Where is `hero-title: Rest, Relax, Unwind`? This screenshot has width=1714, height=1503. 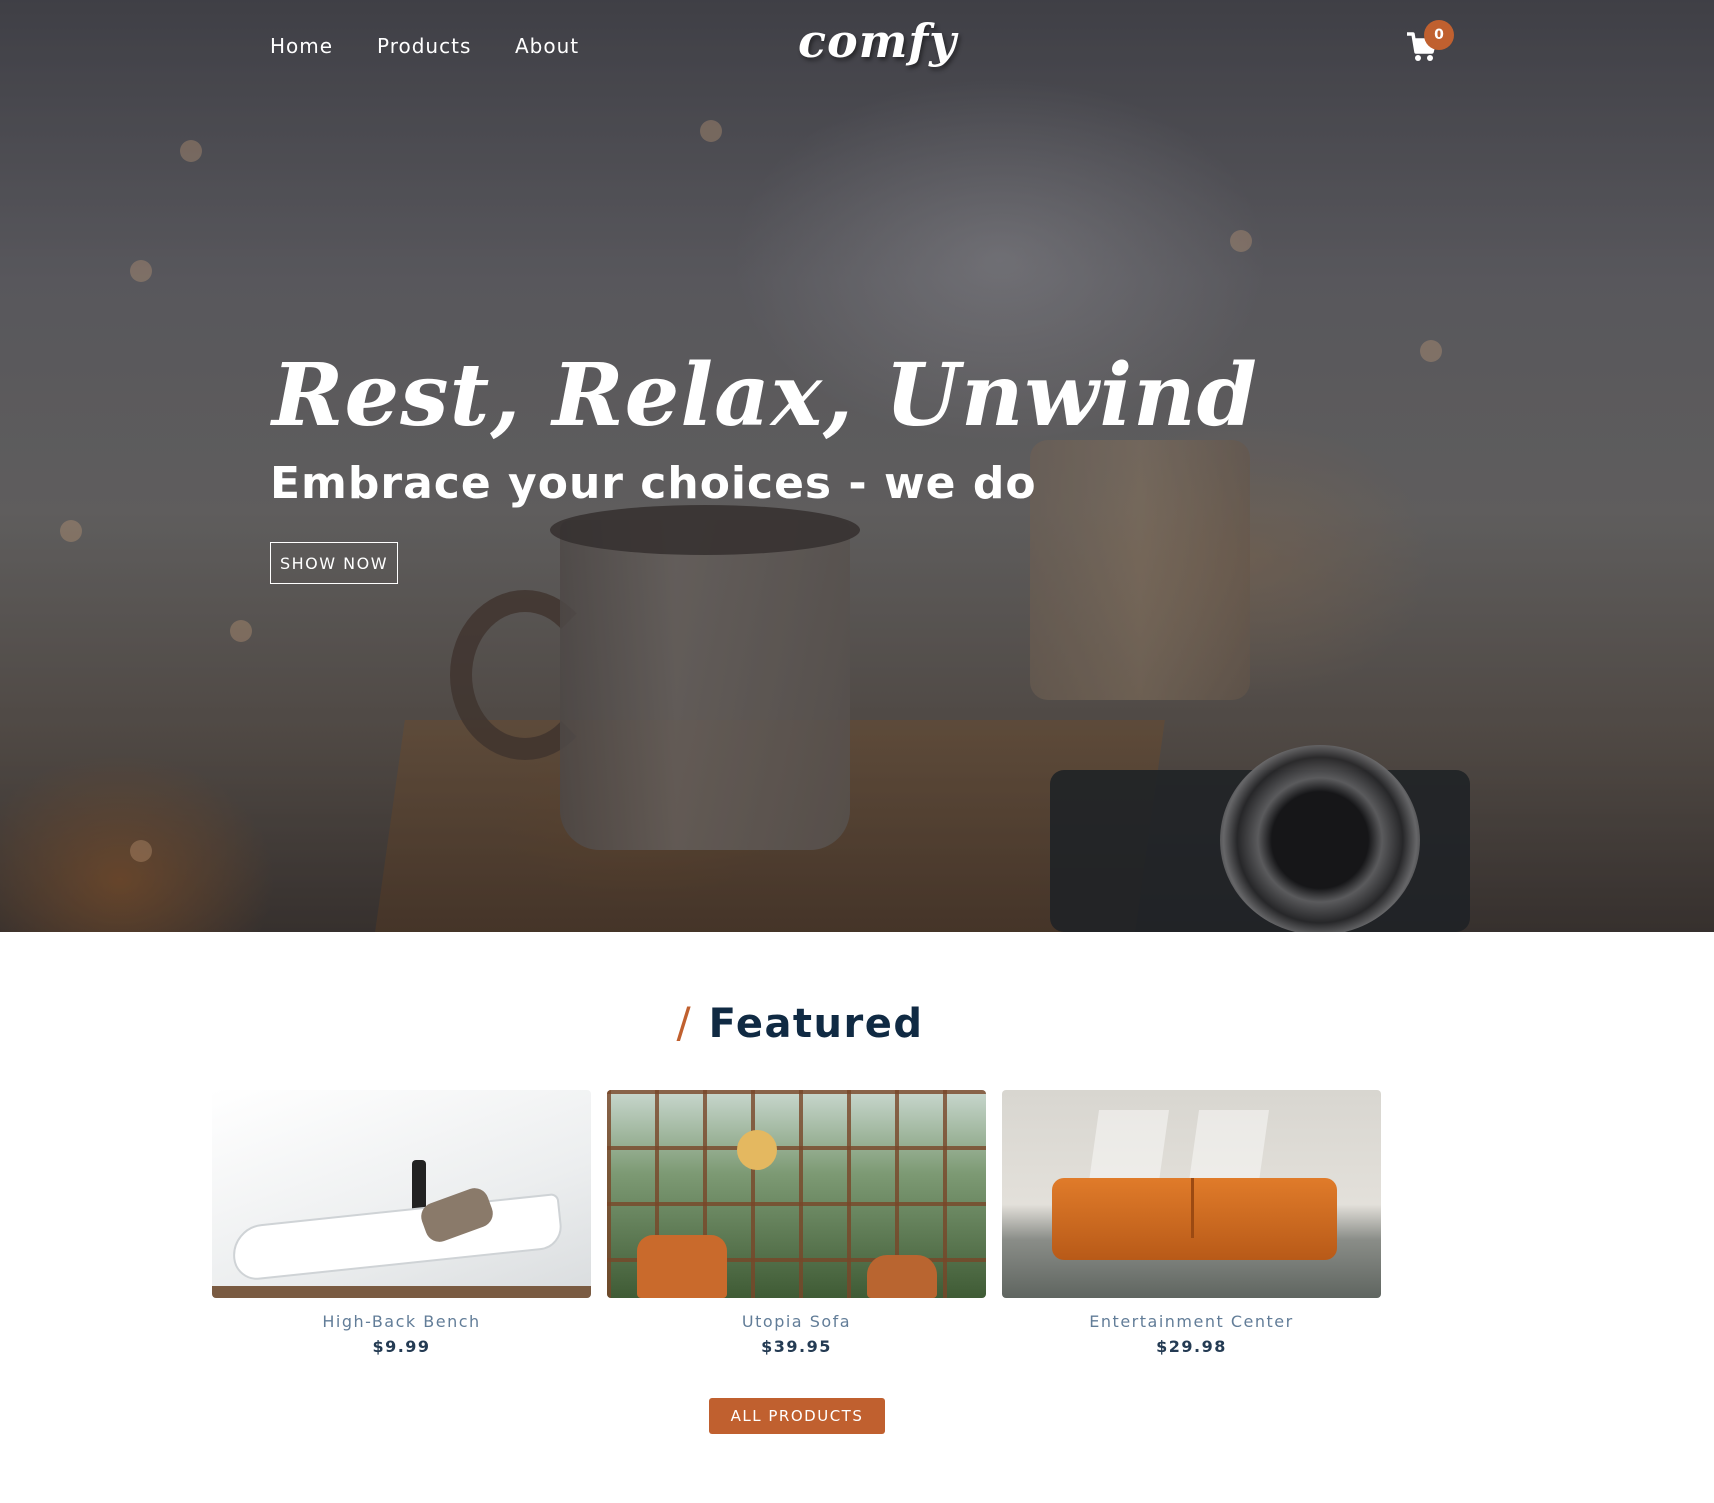
hero-title: Rest, Relax, Unwind is located at coordinates (765, 395).